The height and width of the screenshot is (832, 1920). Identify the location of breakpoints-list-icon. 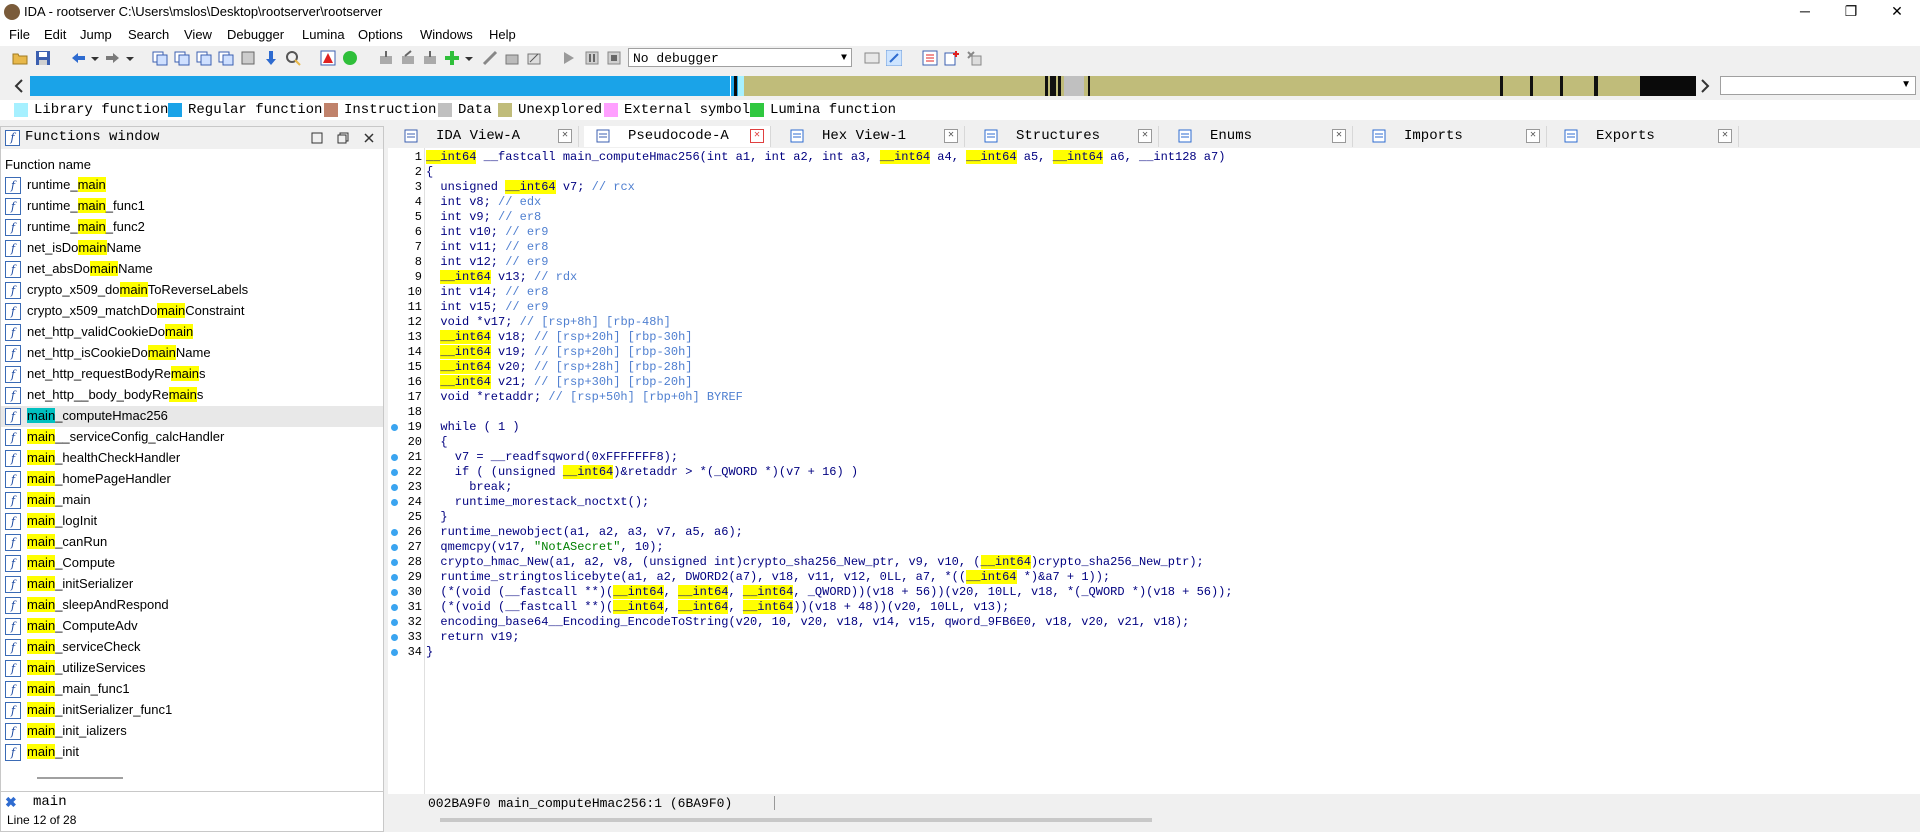
(930, 58).